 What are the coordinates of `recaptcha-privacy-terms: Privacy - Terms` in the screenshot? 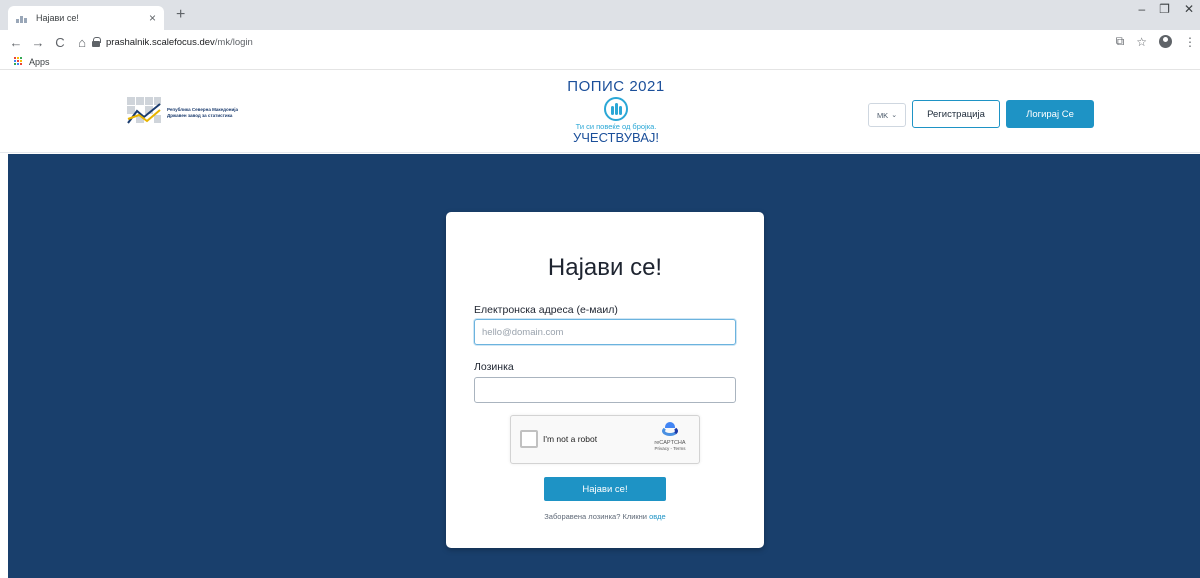 It's located at (670, 448).